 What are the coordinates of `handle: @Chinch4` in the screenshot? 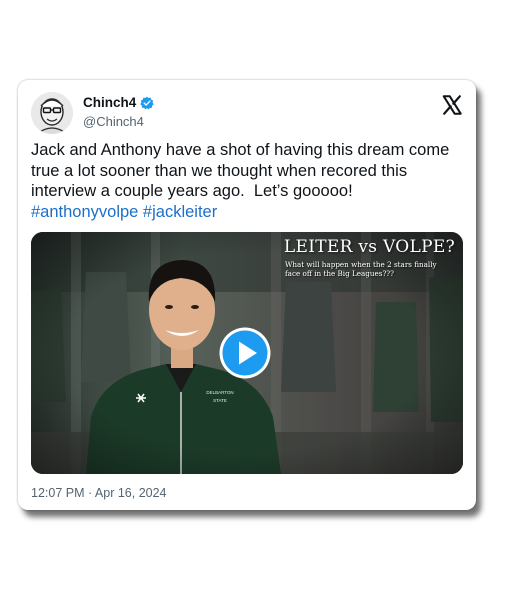 It's located at (118, 121).